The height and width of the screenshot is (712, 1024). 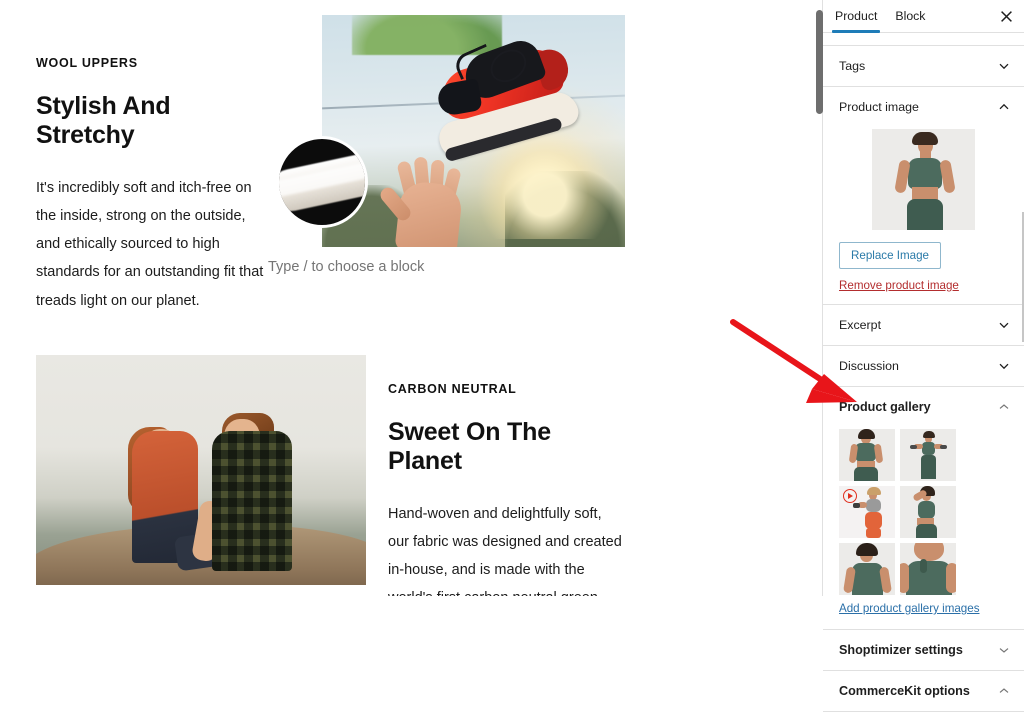 I want to click on product-gallery-grid, so click(x=923, y=512).